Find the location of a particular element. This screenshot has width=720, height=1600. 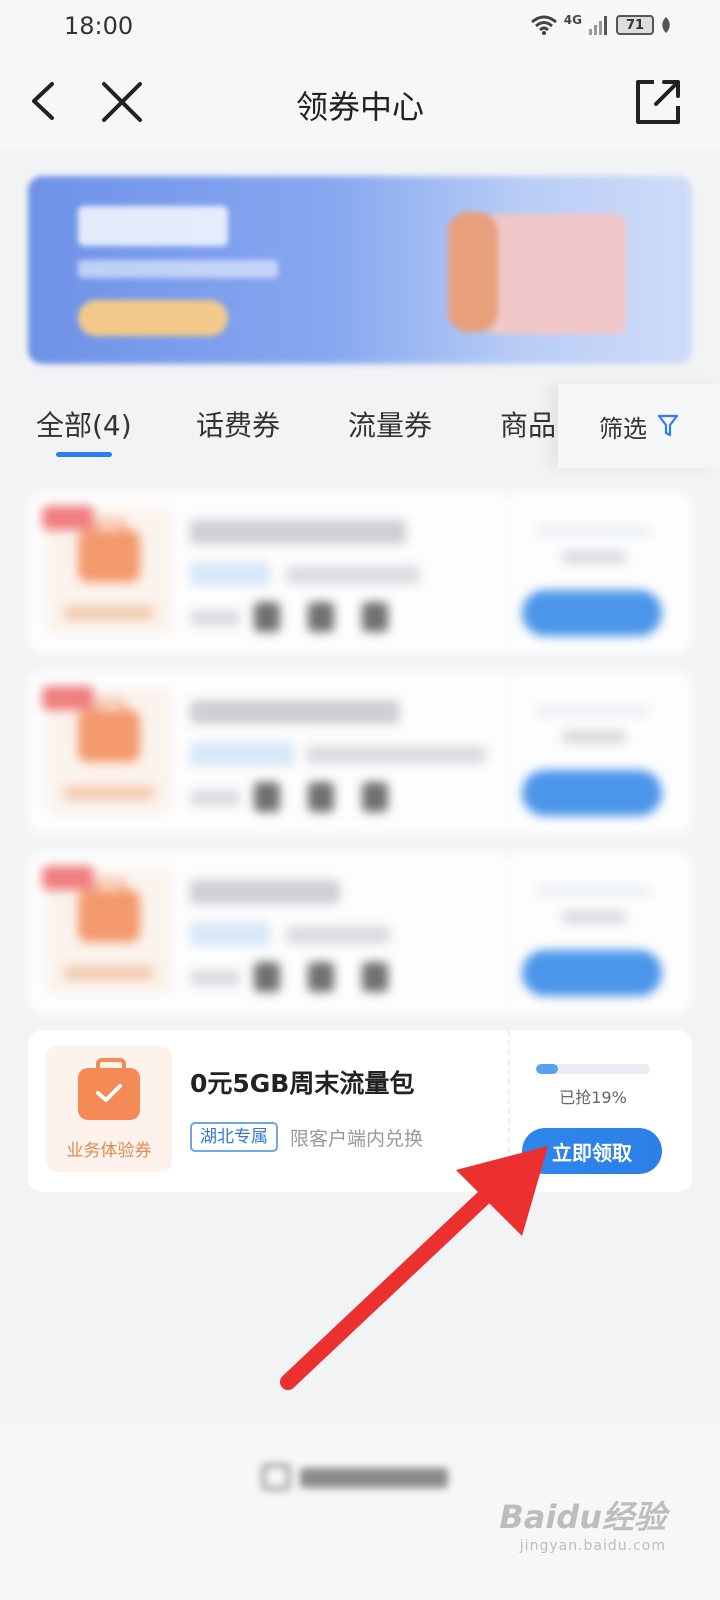

watermark-brand: Baidu经验 is located at coordinates (582, 1517).